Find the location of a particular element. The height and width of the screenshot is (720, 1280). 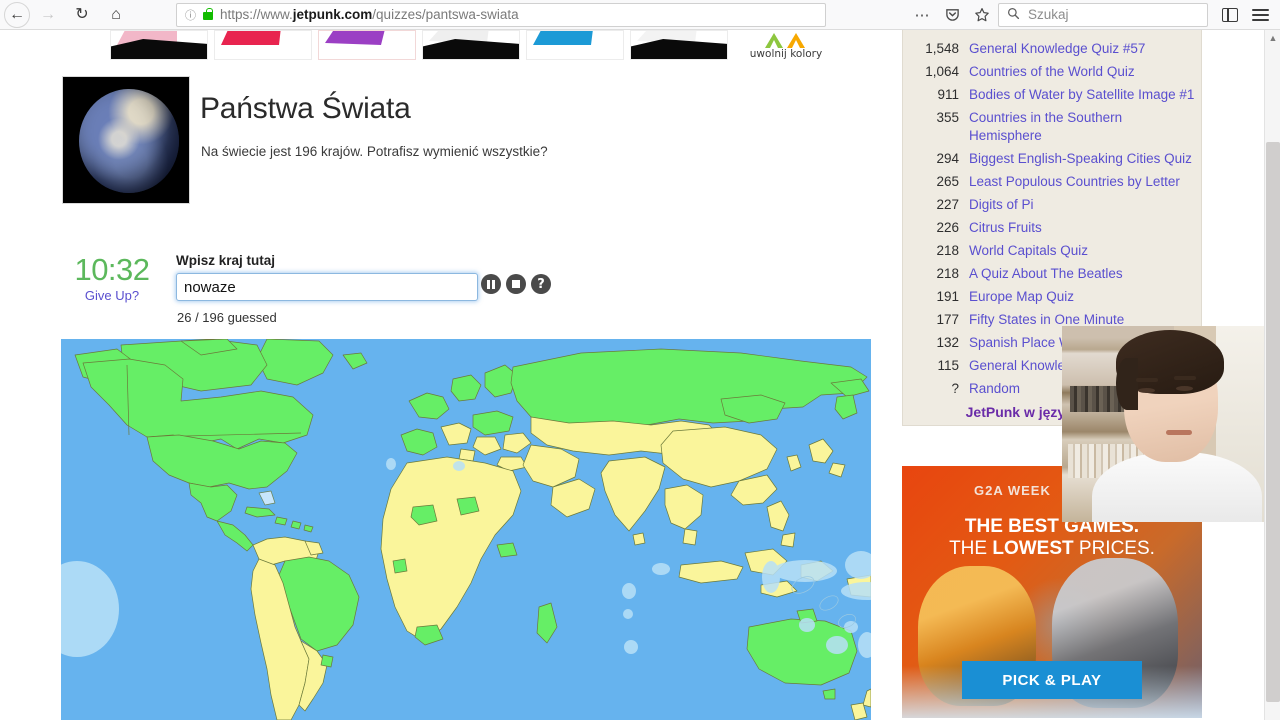

stop-button is located at coordinates (516, 284).